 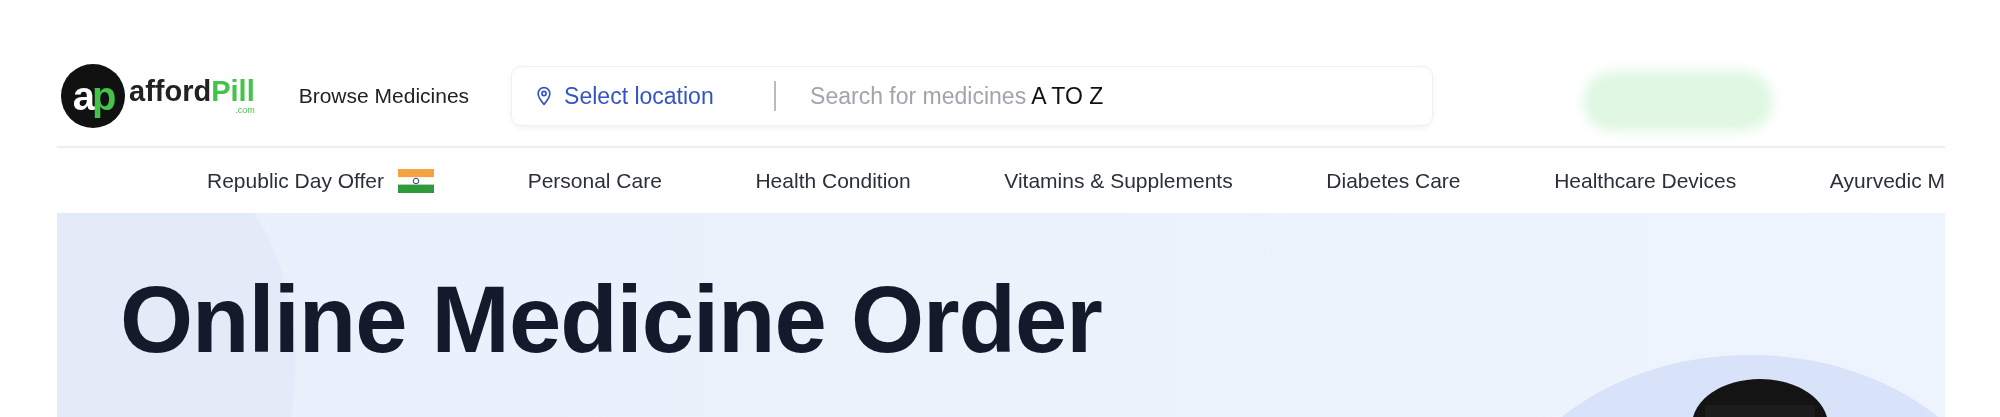 What do you see at coordinates (1887, 180) in the screenshot?
I see `category-link: Ayurvedic M` at bounding box center [1887, 180].